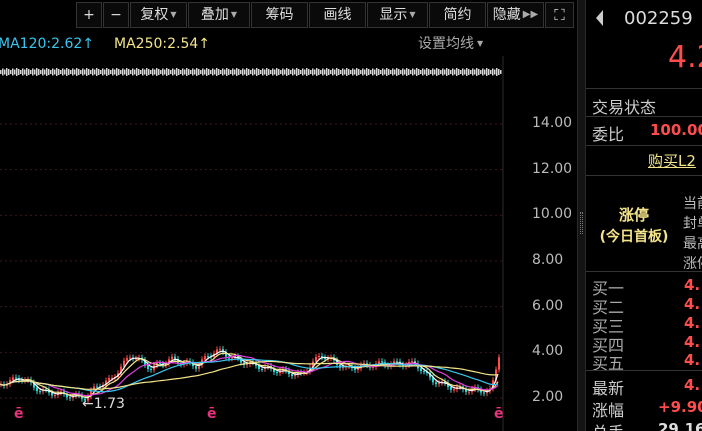 The height and width of the screenshot is (431, 702). What do you see at coordinates (116, 15) in the screenshot?
I see `zoom-out-button: −` at bounding box center [116, 15].